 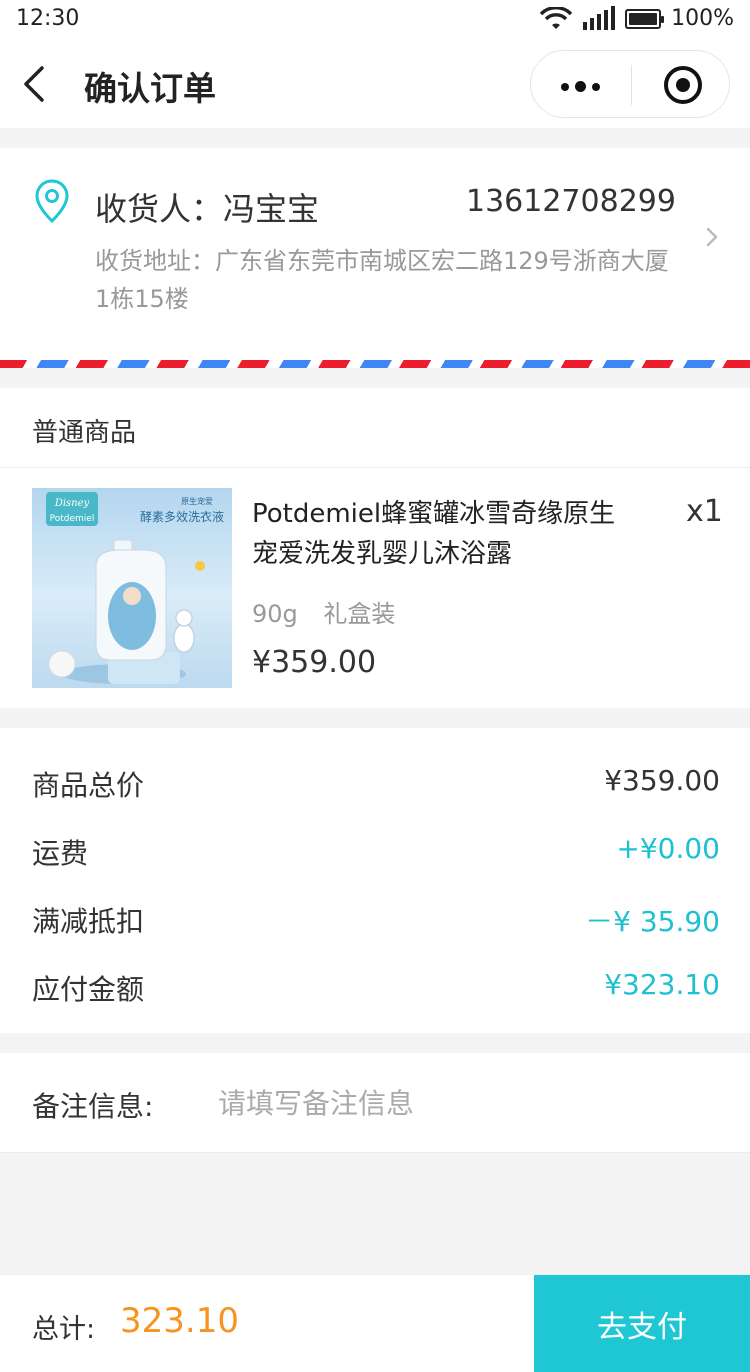 What do you see at coordinates (375, 84) in the screenshot?
I see `nav-bar: 确认订单` at bounding box center [375, 84].